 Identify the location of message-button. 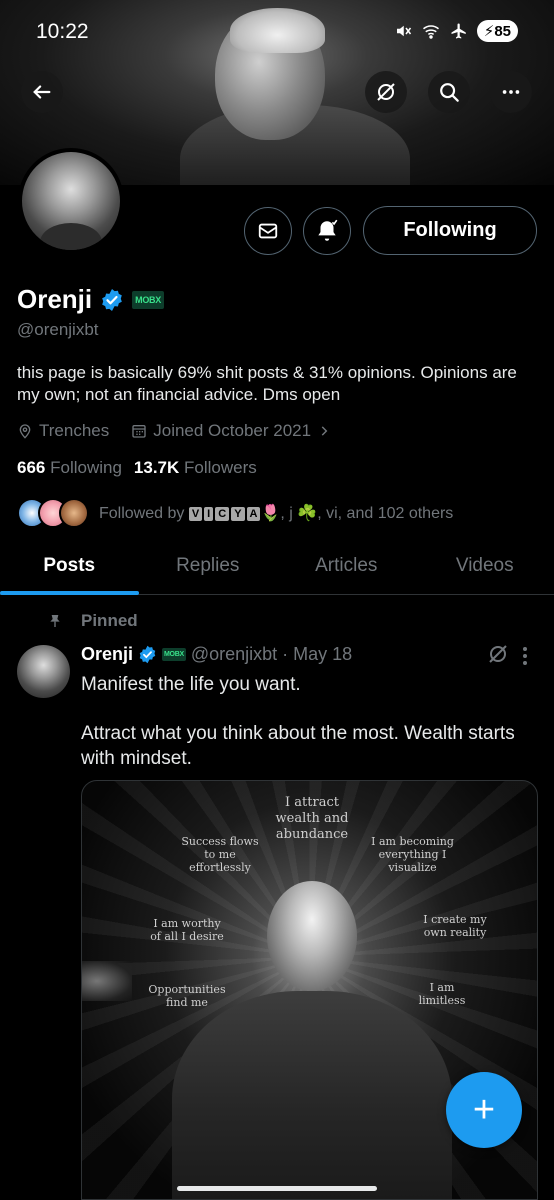
(268, 231).